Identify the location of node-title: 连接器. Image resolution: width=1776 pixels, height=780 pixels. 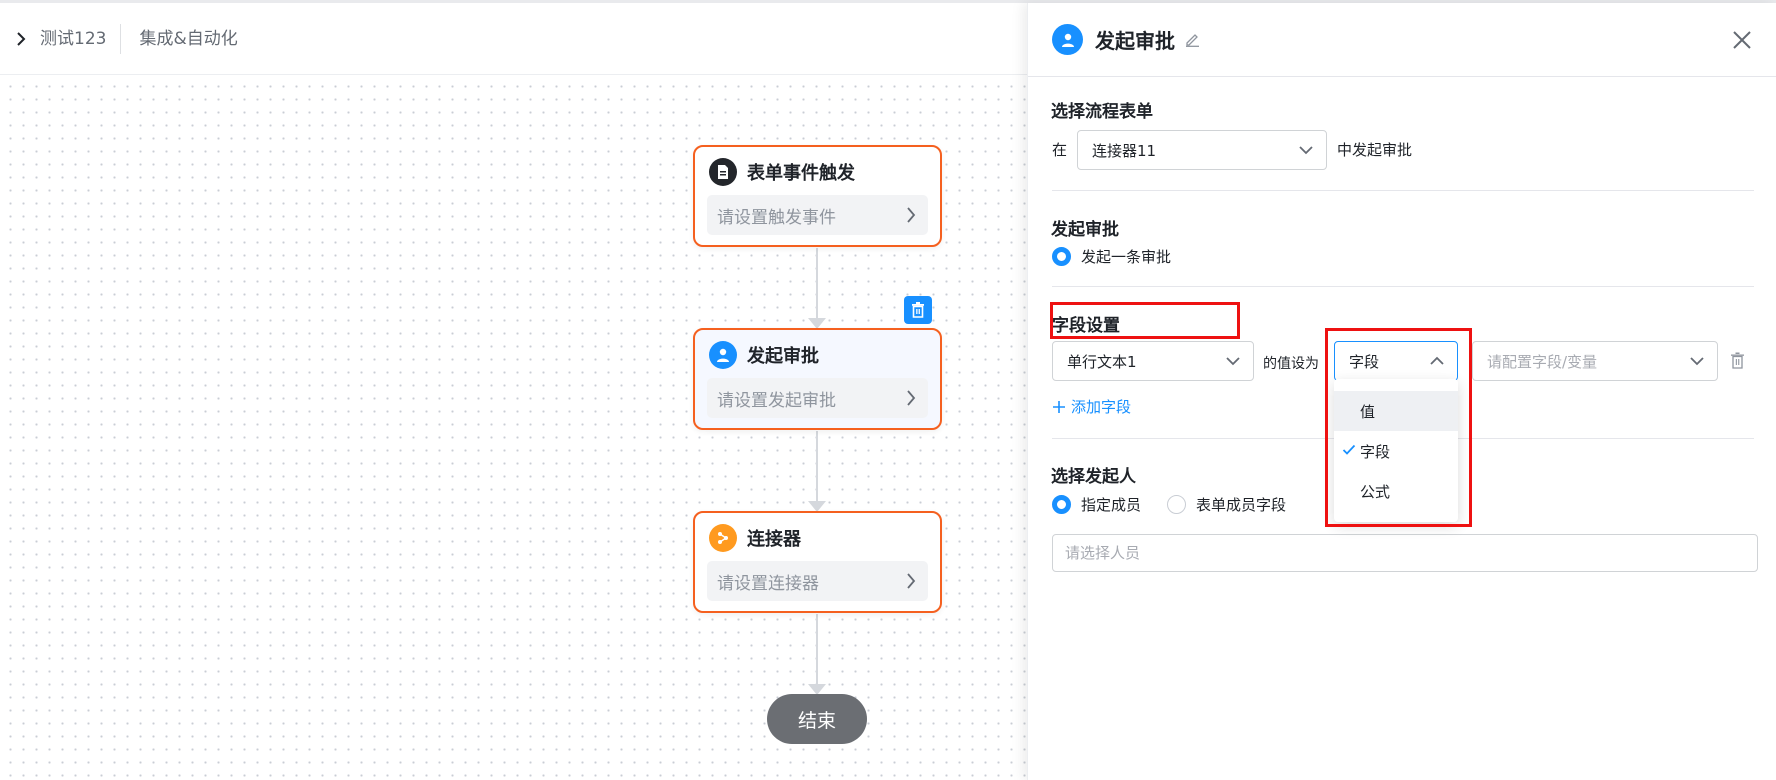
(774, 539).